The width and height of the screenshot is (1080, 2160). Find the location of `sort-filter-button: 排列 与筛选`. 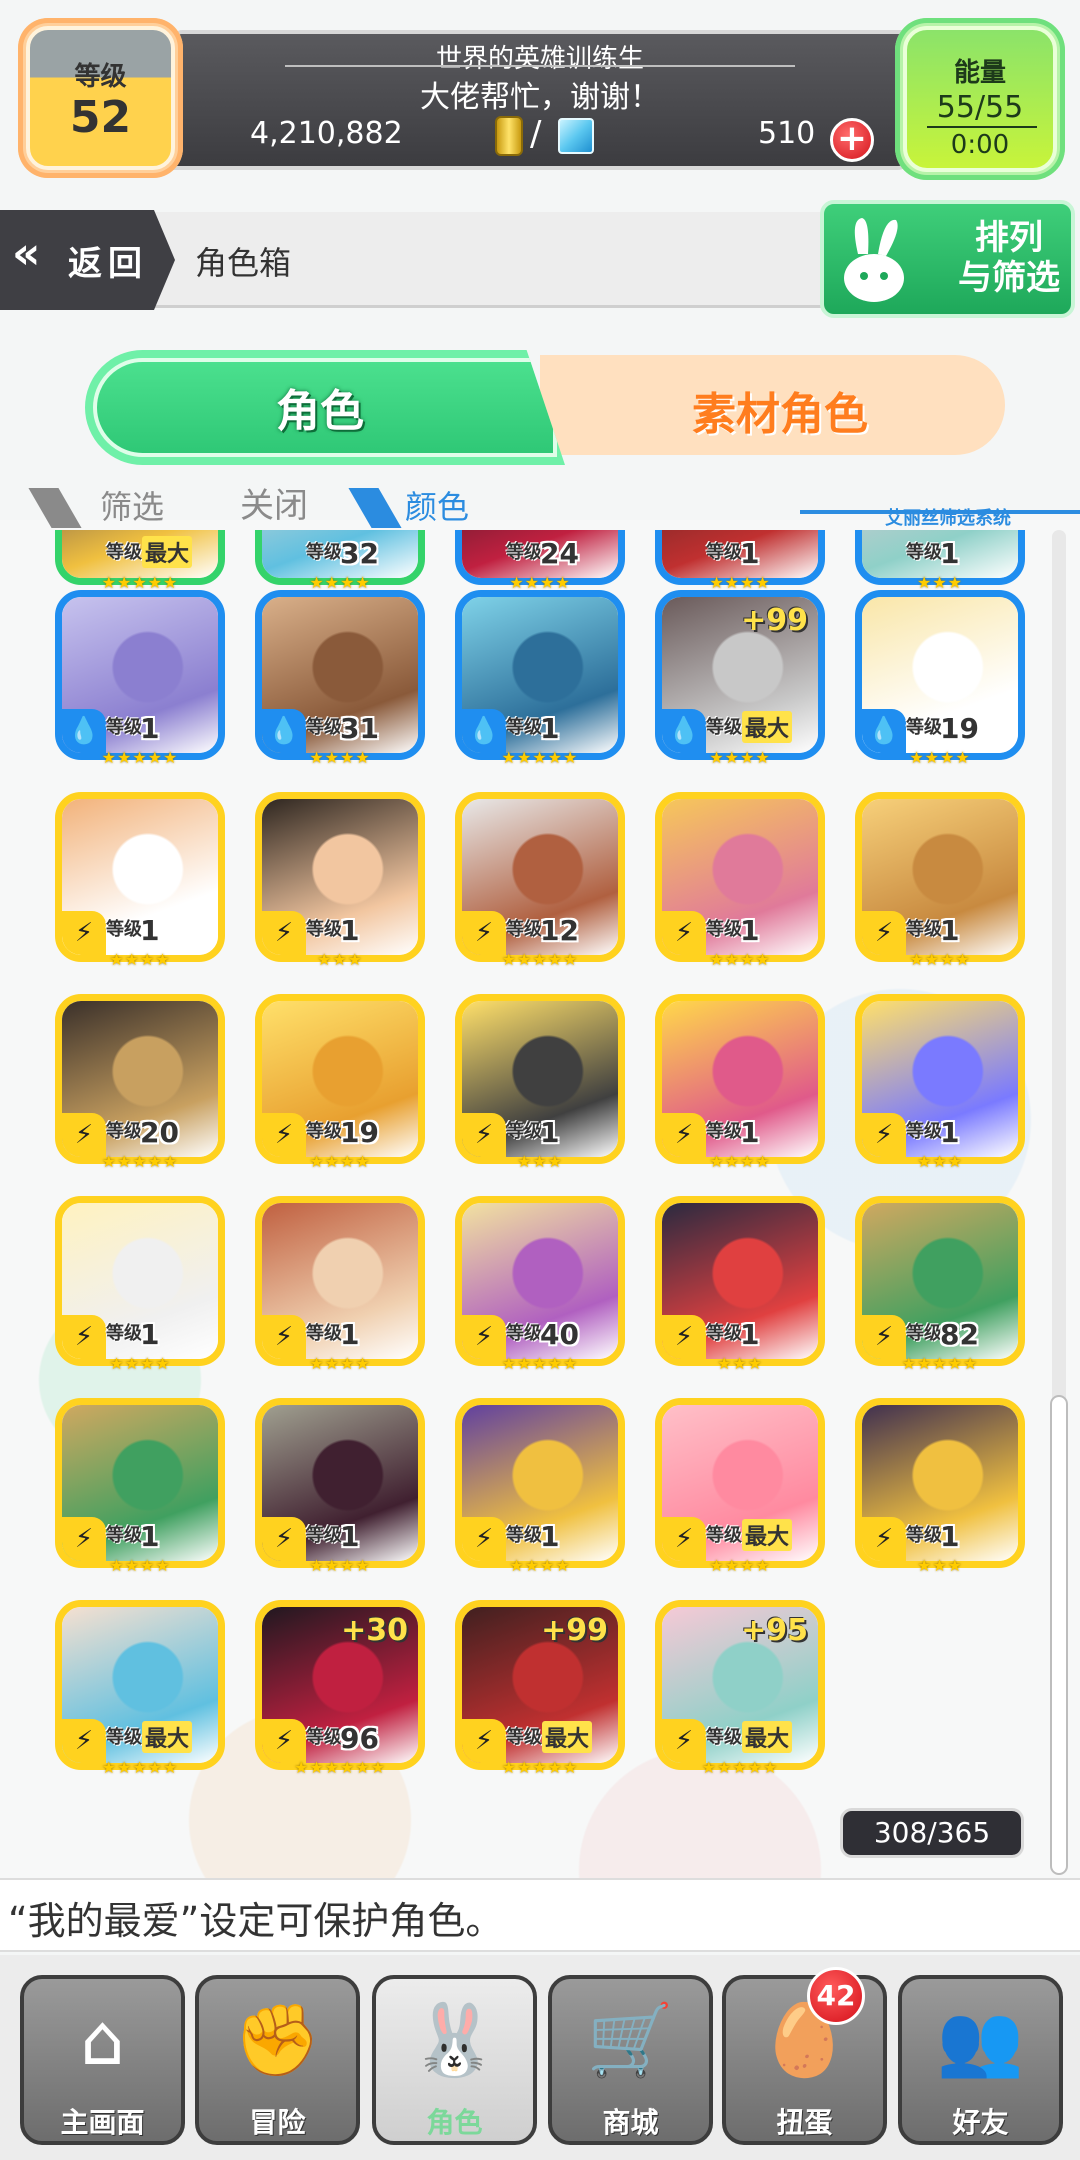

sort-filter-button: 排列 与筛选 is located at coordinates (947, 259).